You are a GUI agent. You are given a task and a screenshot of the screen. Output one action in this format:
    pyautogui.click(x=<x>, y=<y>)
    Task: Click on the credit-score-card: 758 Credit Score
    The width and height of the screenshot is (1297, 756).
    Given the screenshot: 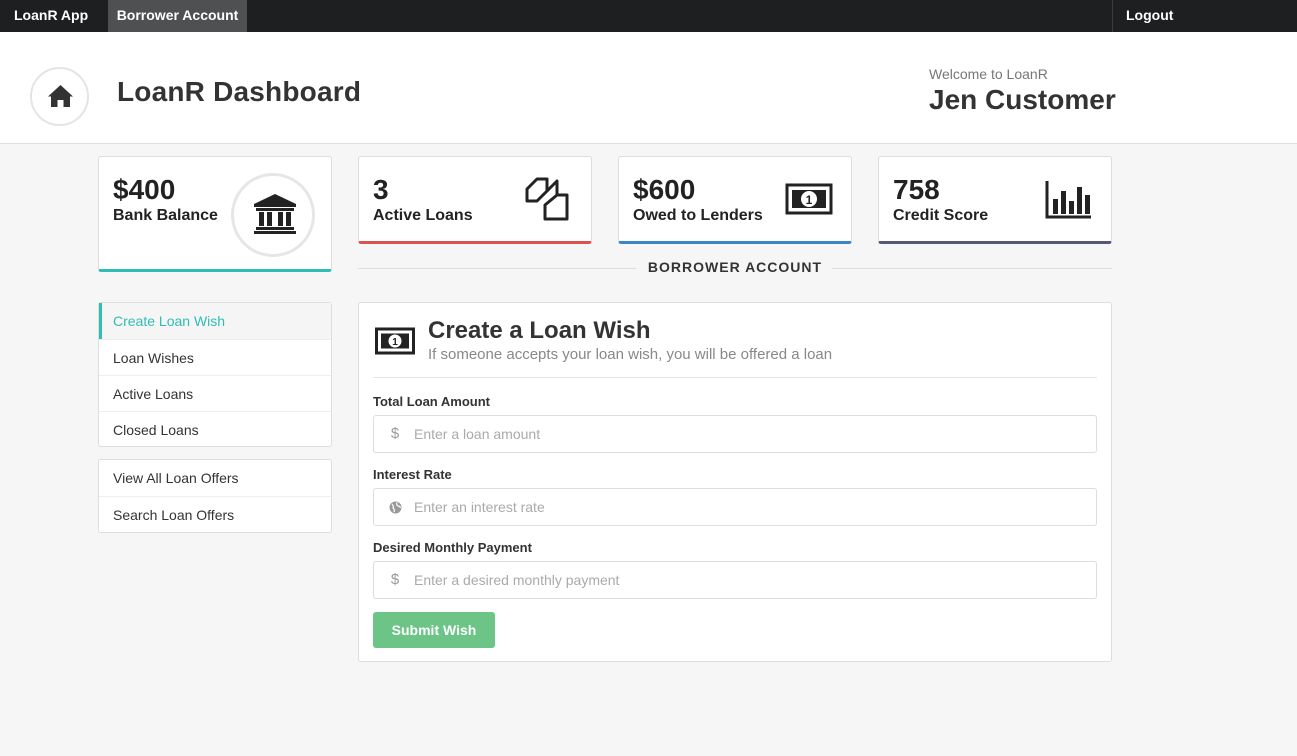 What is the action you would take?
    pyautogui.click(x=995, y=200)
    